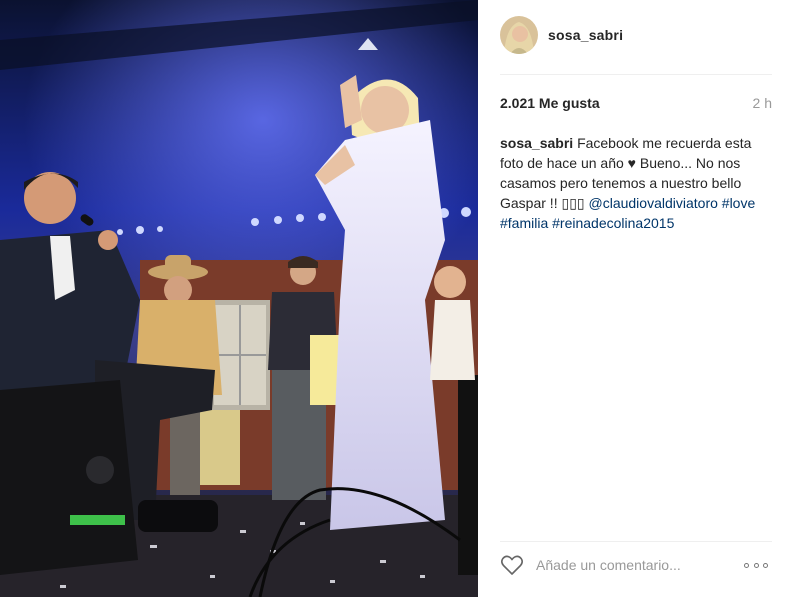  I want to click on avatar-image, so click(519, 35).